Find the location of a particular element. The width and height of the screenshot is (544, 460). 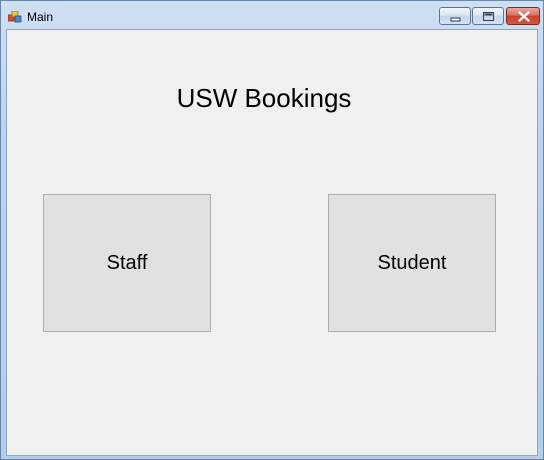

minimize-icon is located at coordinates (455, 19).